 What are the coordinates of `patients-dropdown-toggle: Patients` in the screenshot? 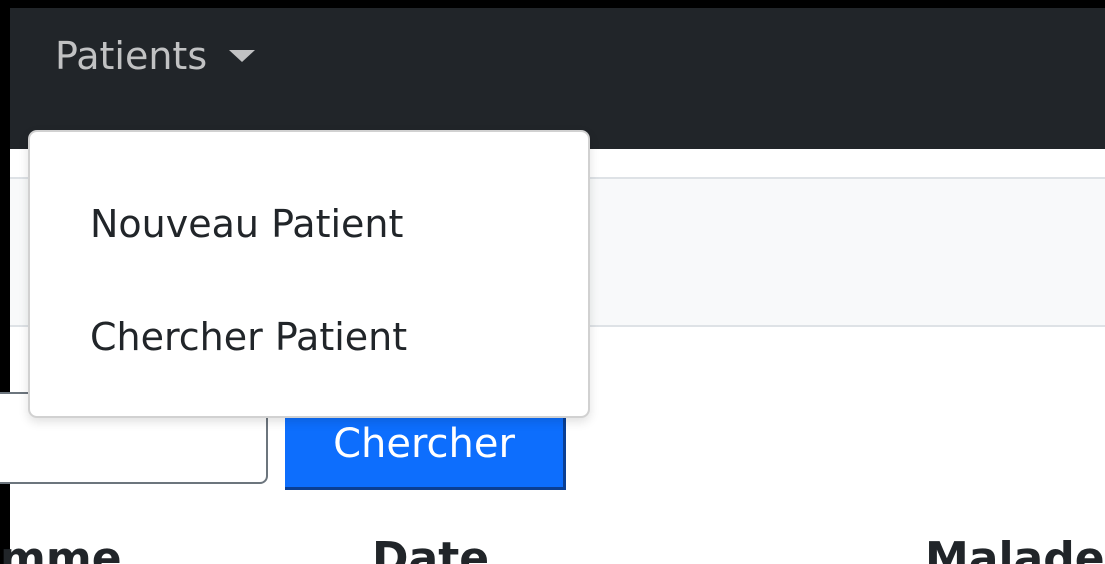 It's located at (155, 56).